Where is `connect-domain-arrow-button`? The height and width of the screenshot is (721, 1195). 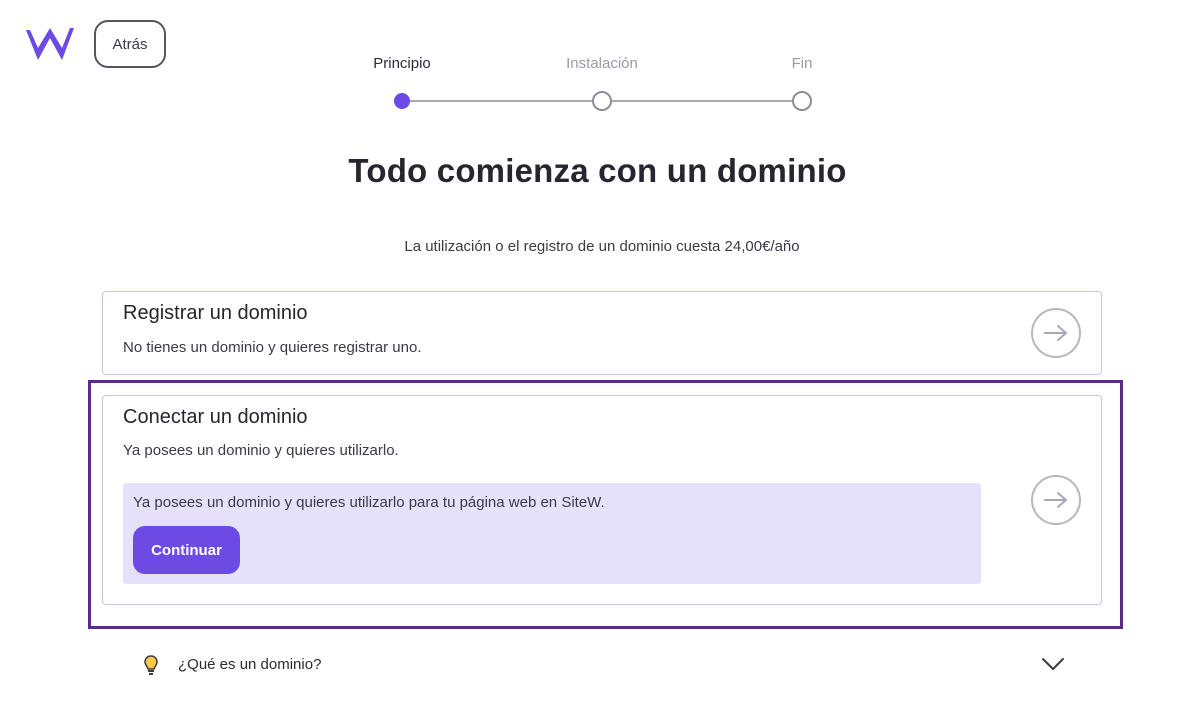
connect-domain-arrow-button is located at coordinates (1056, 500).